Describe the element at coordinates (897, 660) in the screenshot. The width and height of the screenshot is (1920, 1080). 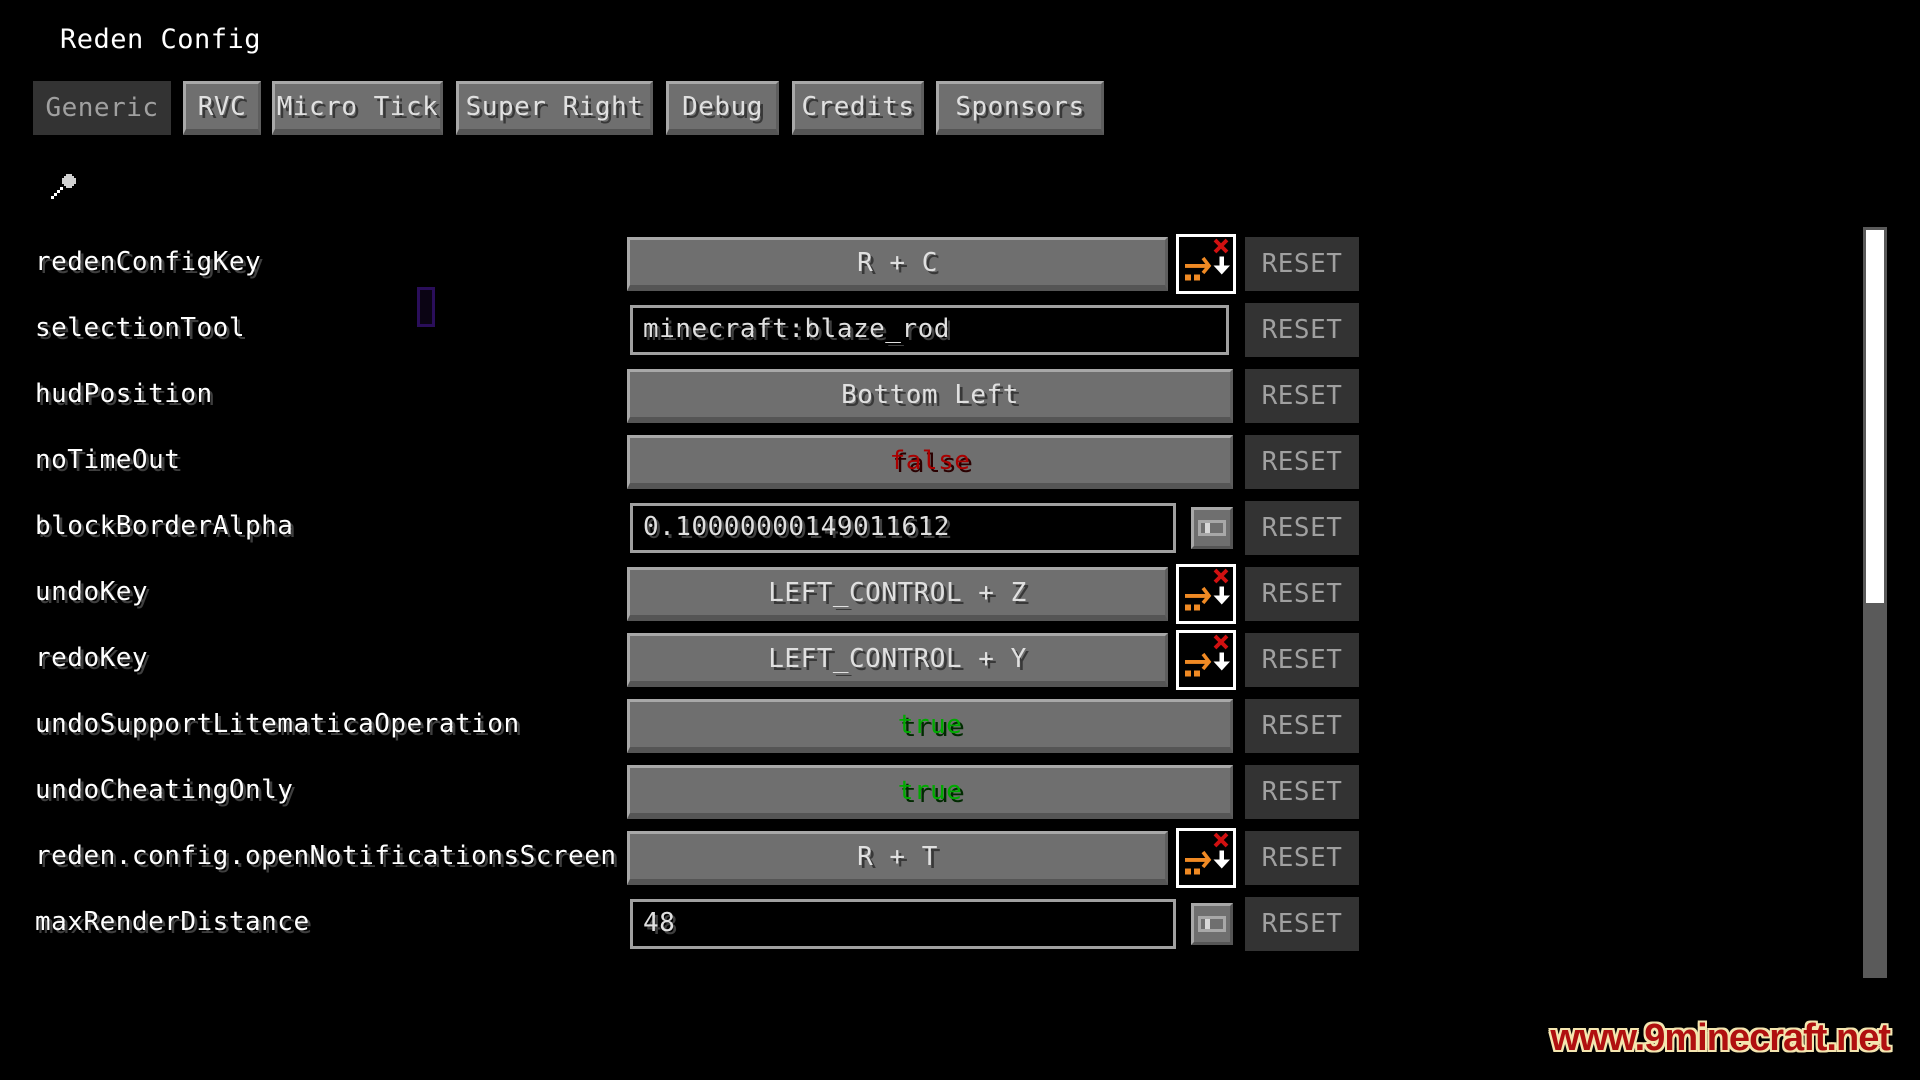
I see `hotkey-button: LEFT_CONTROL + Y` at that location.